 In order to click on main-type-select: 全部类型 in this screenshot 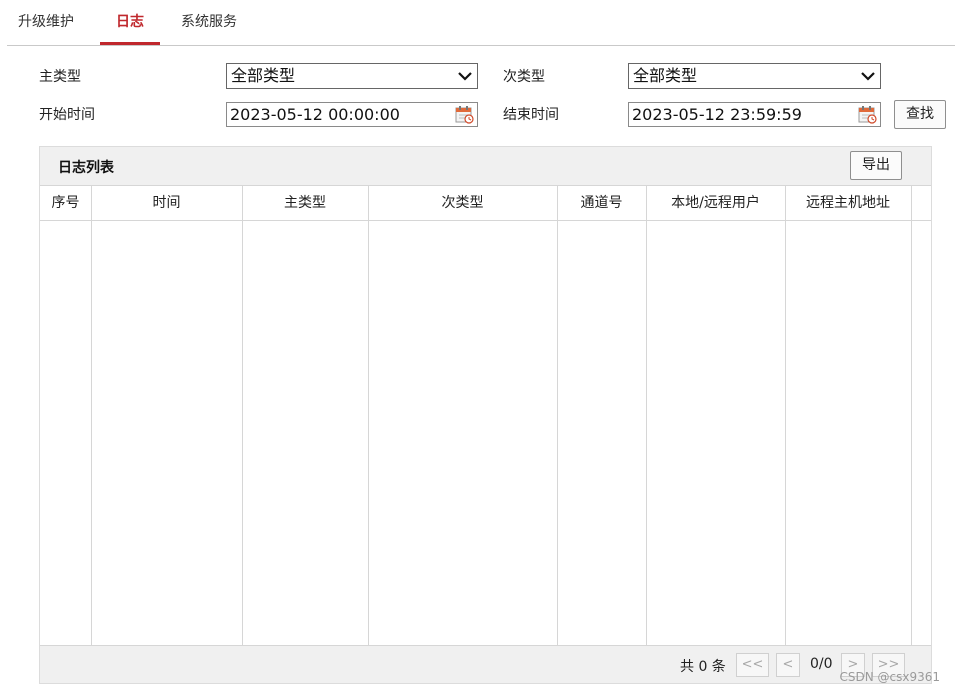, I will do `click(352, 76)`.